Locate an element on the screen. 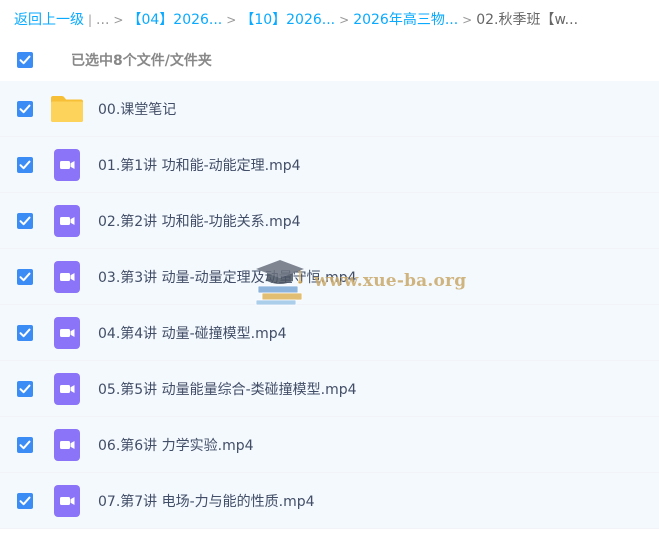 The image size is (659, 538). selection-summary: 已选中8个文件/文件夹 is located at coordinates (141, 61).